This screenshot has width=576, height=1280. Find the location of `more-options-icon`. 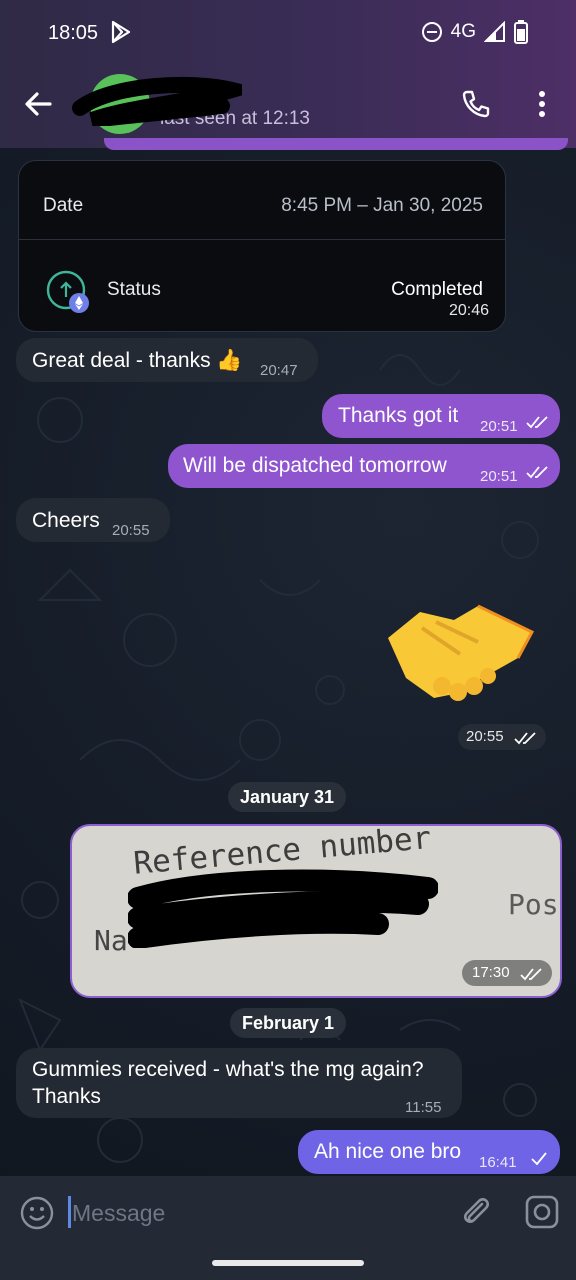

more-options-icon is located at coordinates (542, 104).